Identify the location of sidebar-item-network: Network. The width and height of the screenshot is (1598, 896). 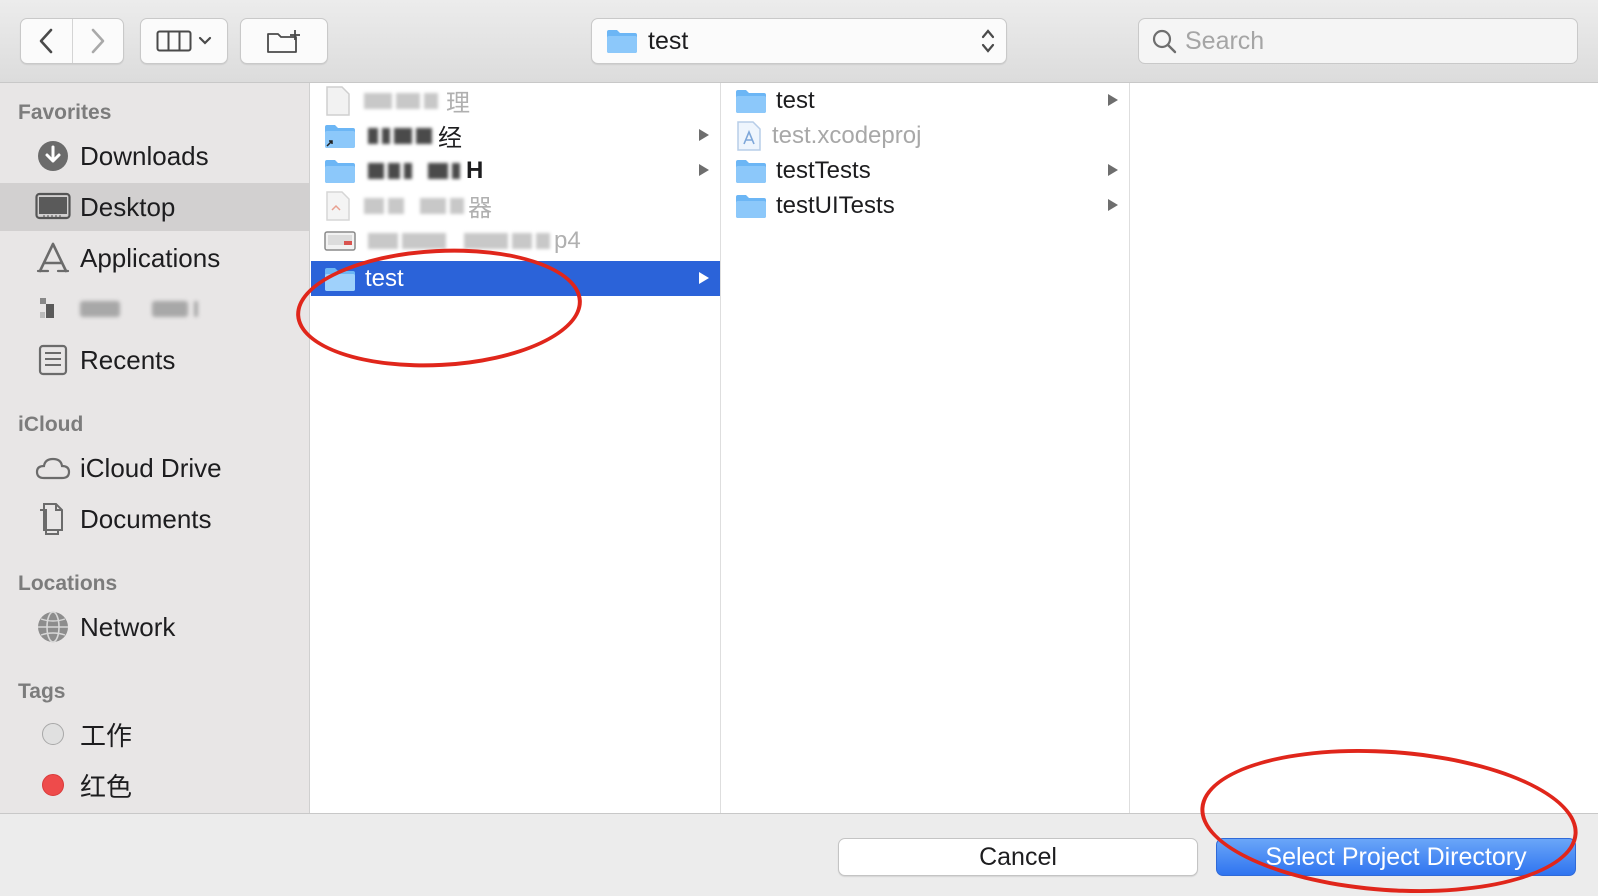
(154, 627).